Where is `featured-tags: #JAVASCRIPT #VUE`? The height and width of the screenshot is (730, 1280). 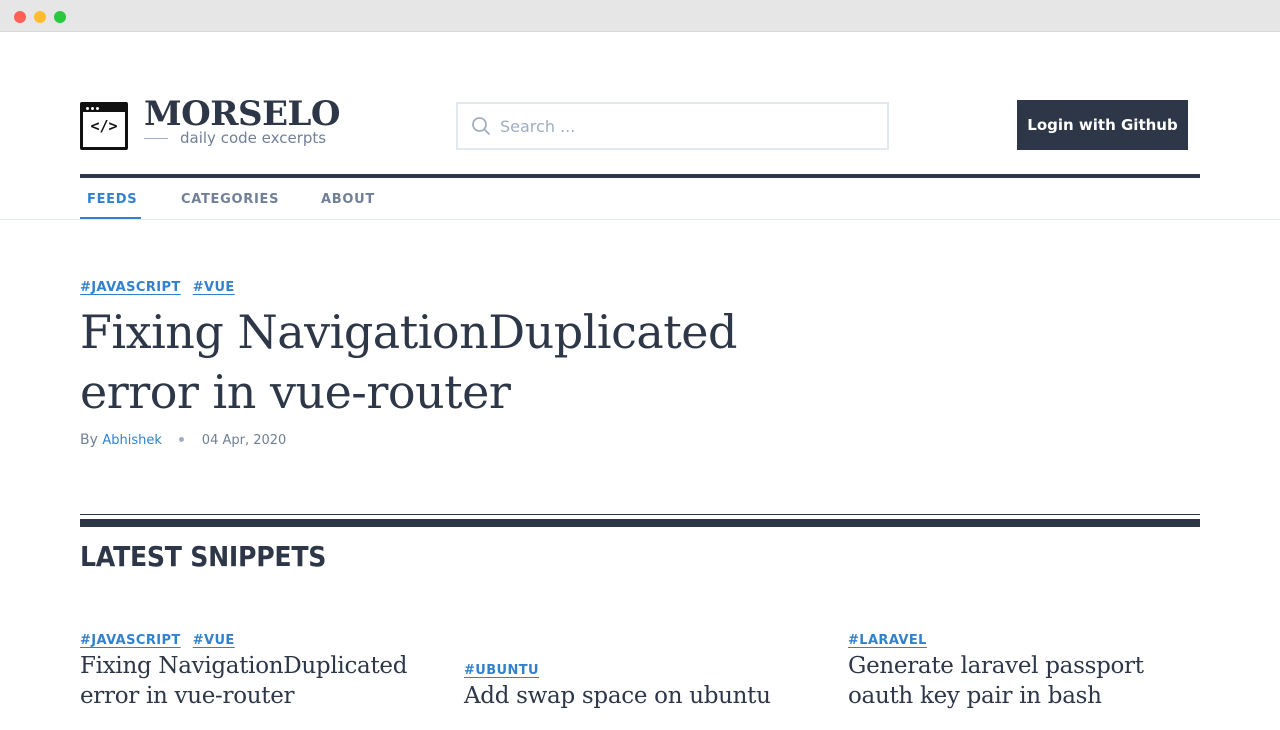
featured-tags: #JAVASCRIPT #VUE is located at coordinates (163, 285).